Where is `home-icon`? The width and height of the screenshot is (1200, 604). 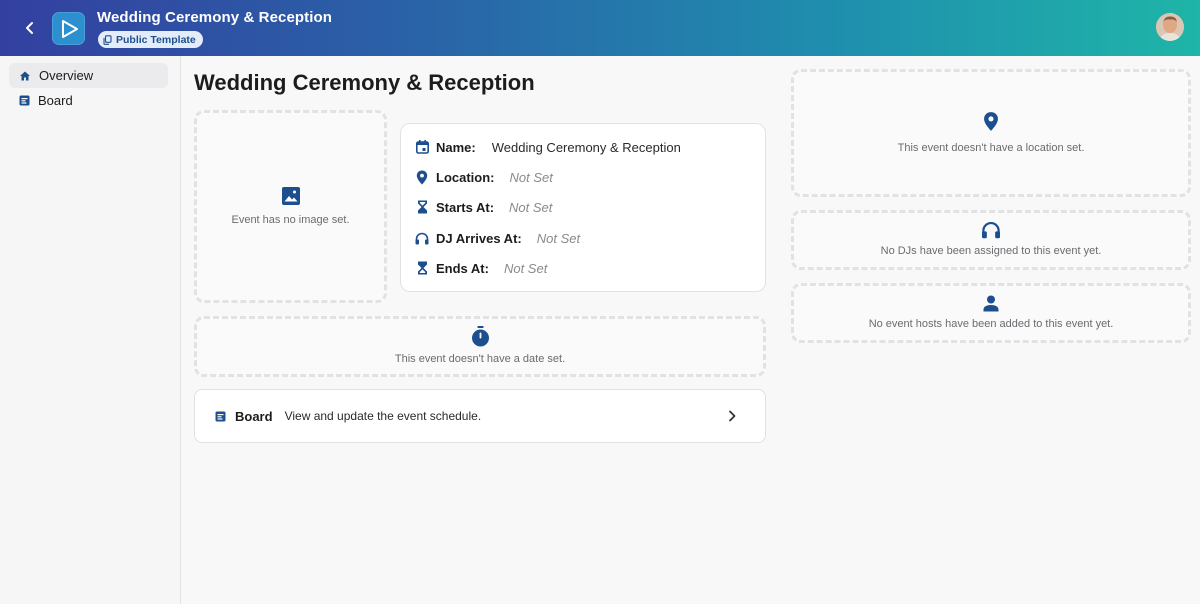
home-icon is located at coordinates (25, 75).